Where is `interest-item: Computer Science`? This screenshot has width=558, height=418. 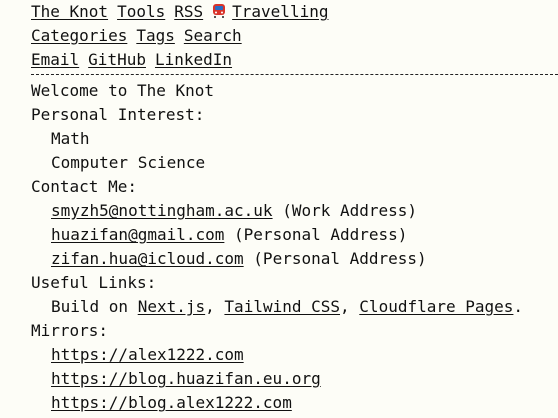
interest-item: Computer Science is located at coordinates (128, 162).